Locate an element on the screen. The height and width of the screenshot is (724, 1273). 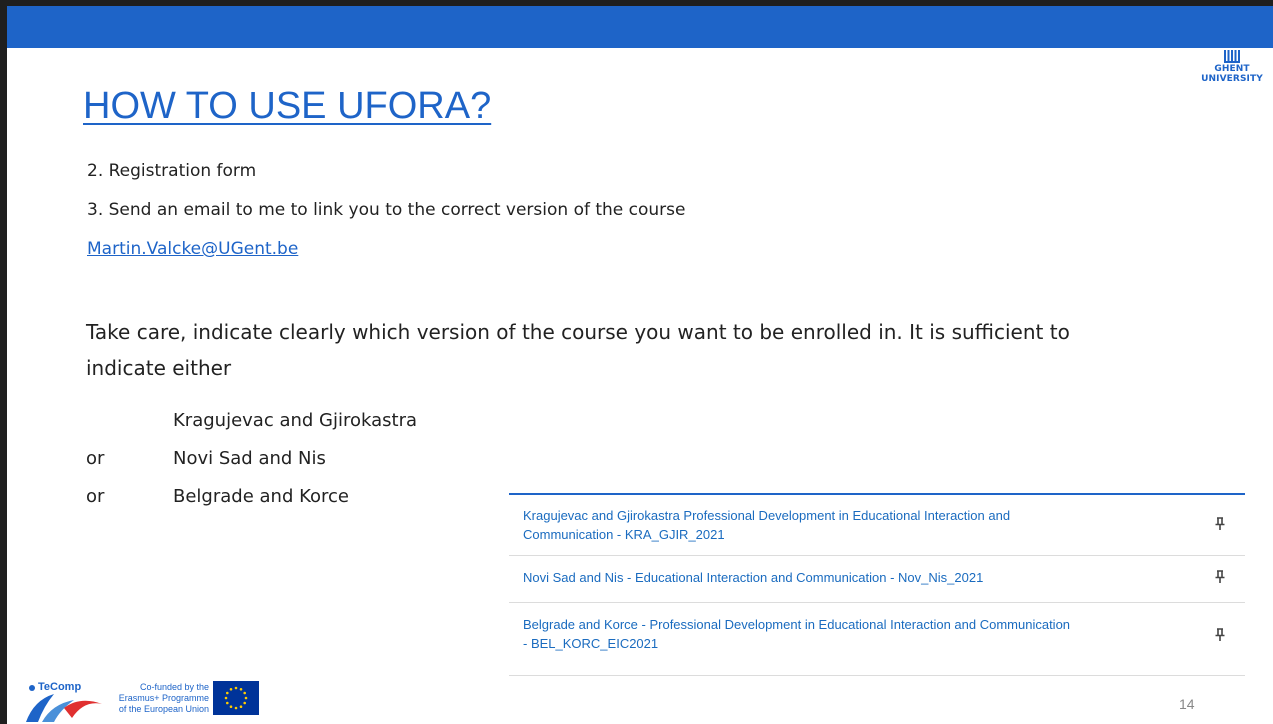
cofunded-line-2: Erasmus+ Programme is located at coordinates (163, 698).